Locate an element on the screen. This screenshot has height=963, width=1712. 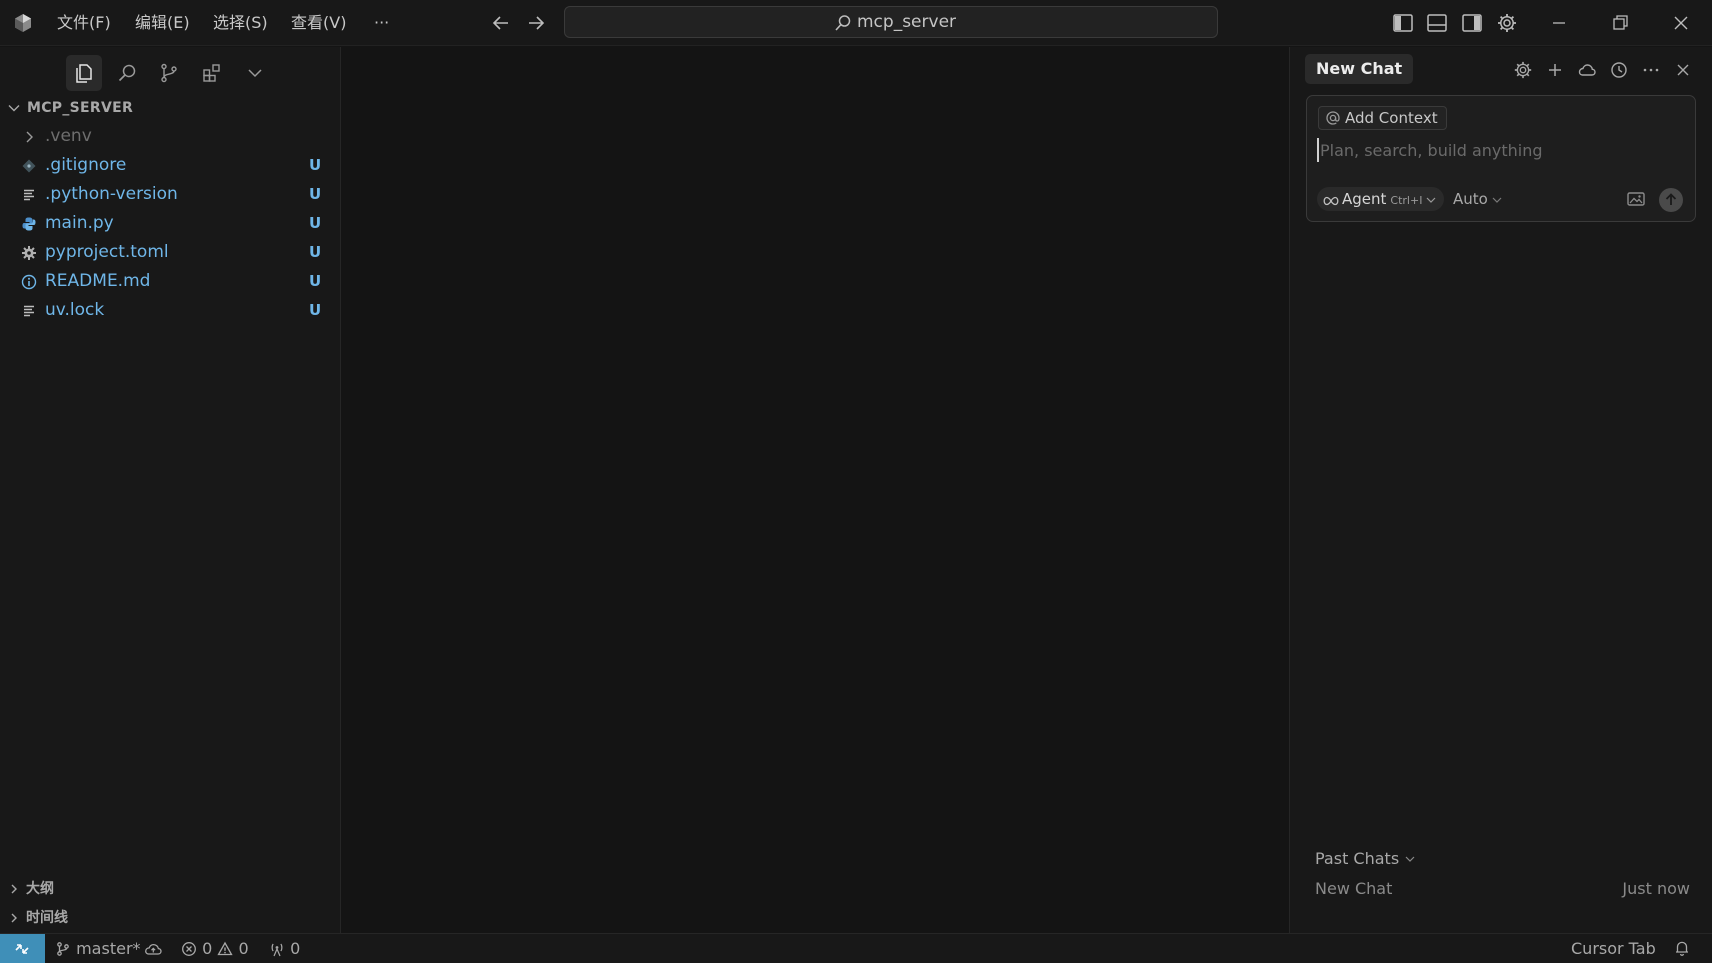
tree-item-uv-lock: uv.lock U is located at coordinates (170, 310).